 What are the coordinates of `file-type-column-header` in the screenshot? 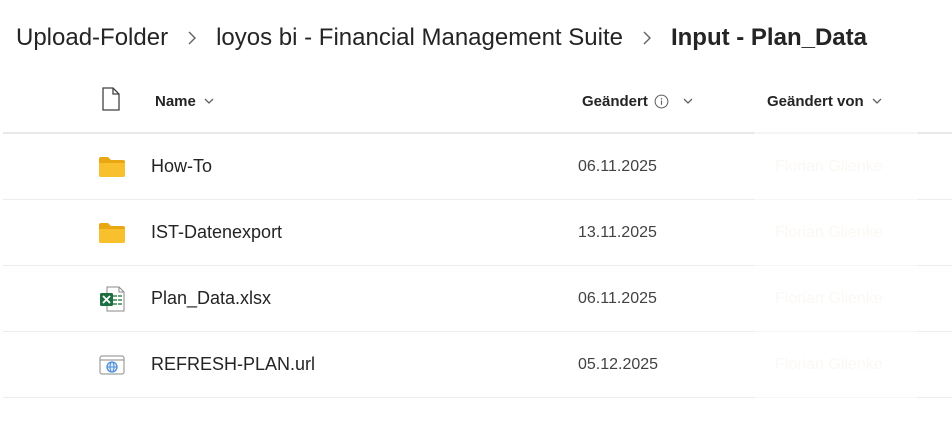 It's located at (111, 101).